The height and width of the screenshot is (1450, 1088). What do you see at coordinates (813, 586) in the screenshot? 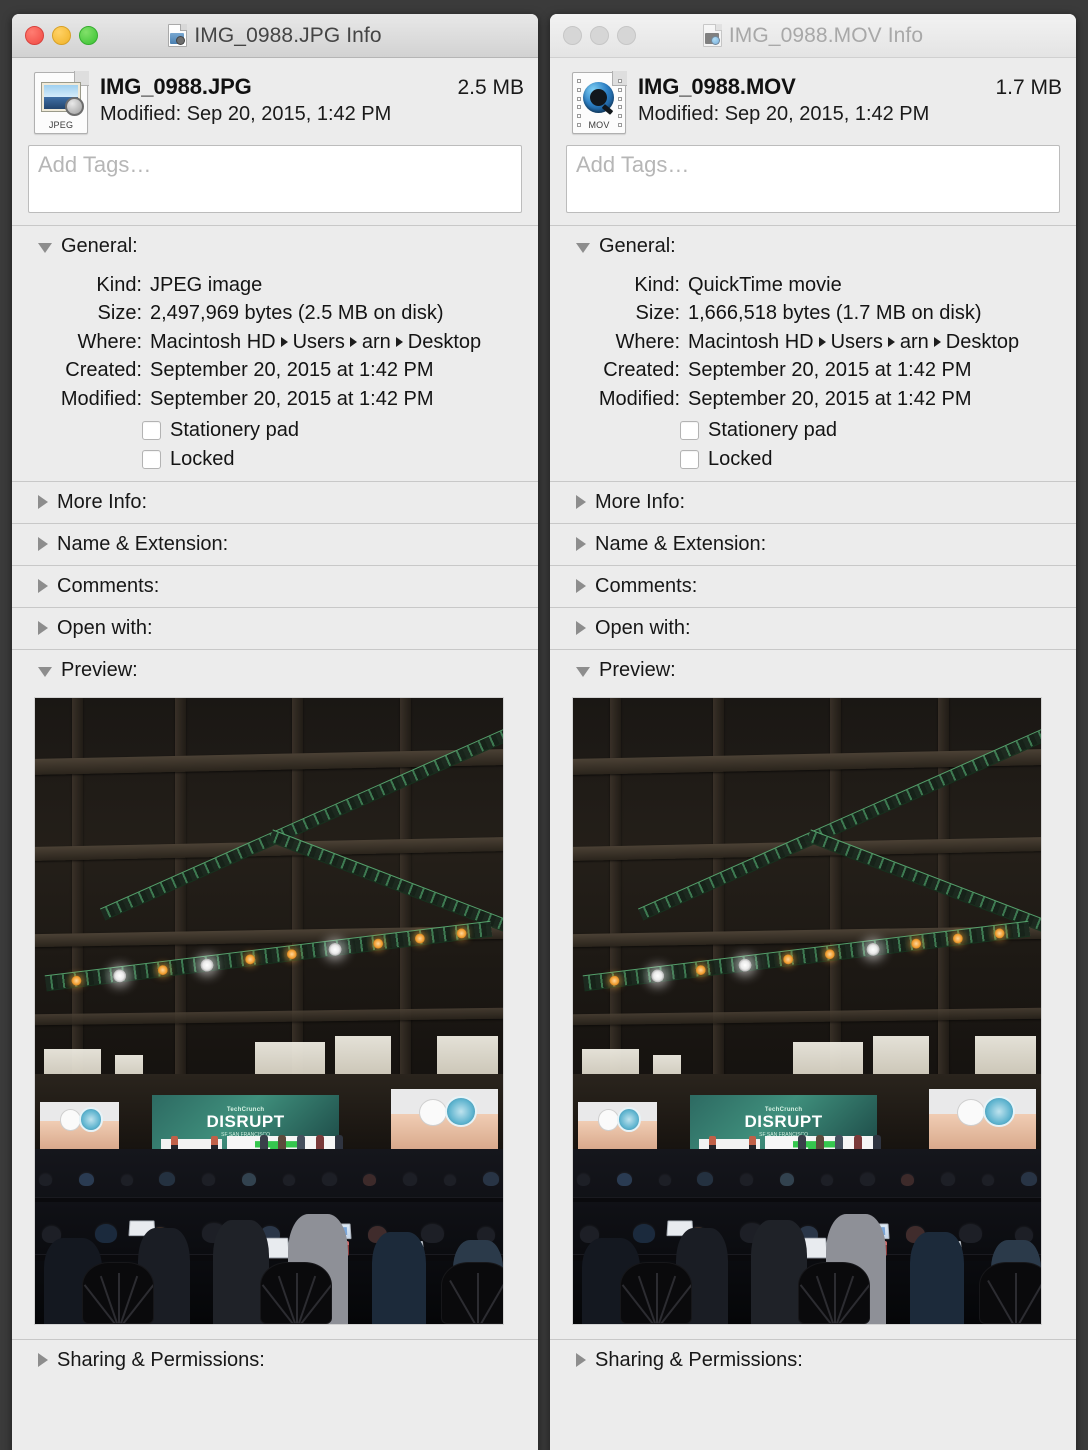
I see `section-comments-mov: Comments:` at bounding box center [813, 586].